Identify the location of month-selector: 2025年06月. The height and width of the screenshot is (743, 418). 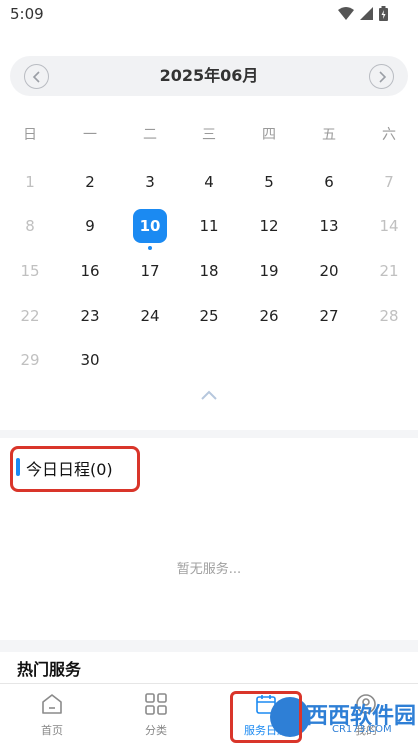
(209, 76).